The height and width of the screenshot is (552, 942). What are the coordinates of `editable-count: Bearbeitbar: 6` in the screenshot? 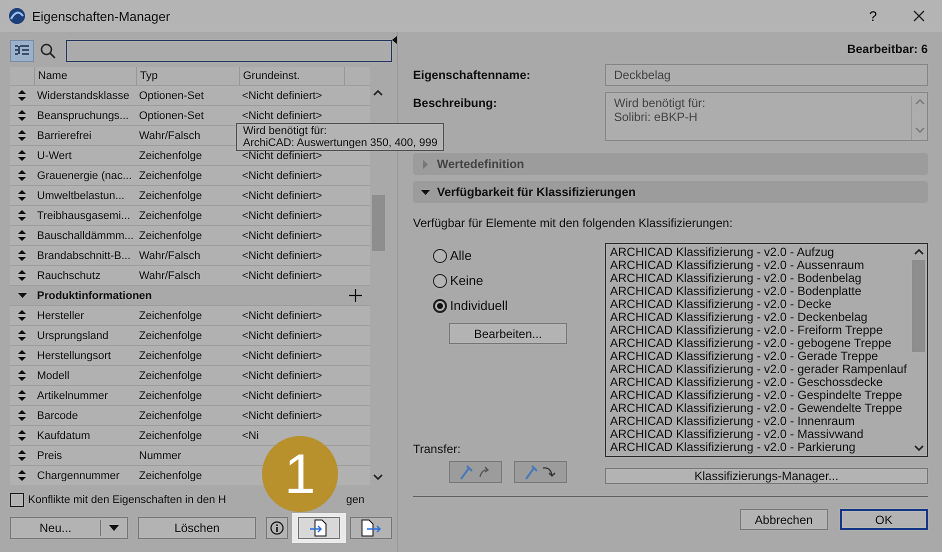 It's located at (887, 49).